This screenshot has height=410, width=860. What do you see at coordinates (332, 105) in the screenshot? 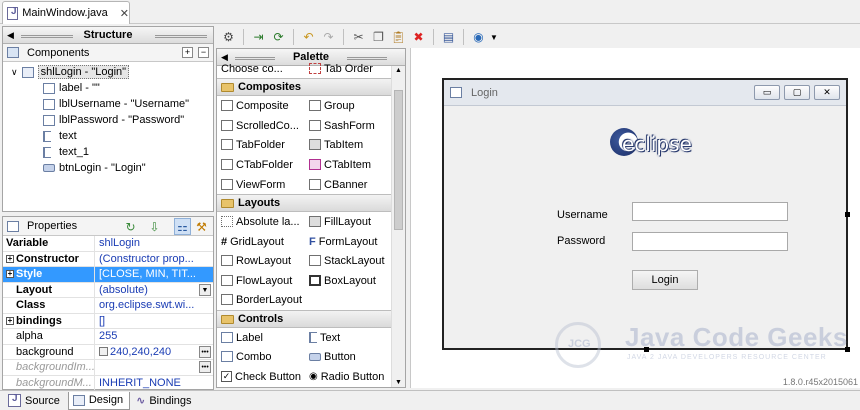
I see `palette-item-group: Group` at bounding box center [332, 105].